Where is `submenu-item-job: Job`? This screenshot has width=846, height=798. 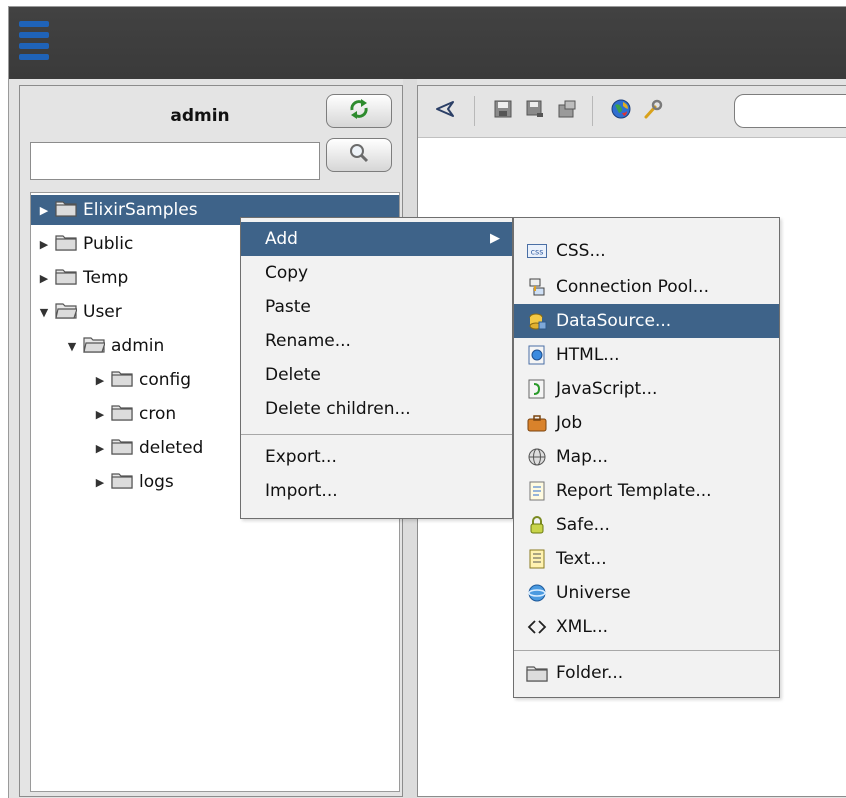 submenu-item-job: Job is located at coordinates (646, 423).